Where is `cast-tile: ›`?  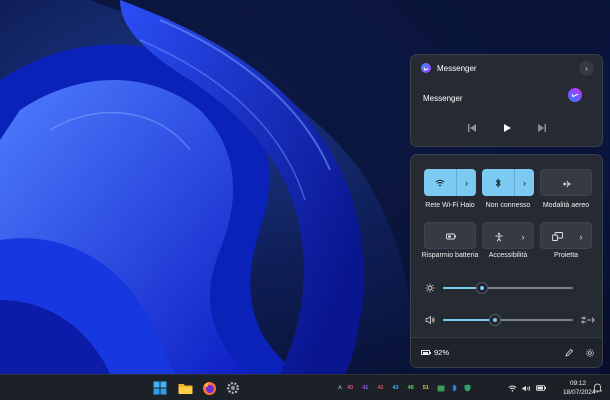
cast-tile: › is located at coordinates (566, 235).